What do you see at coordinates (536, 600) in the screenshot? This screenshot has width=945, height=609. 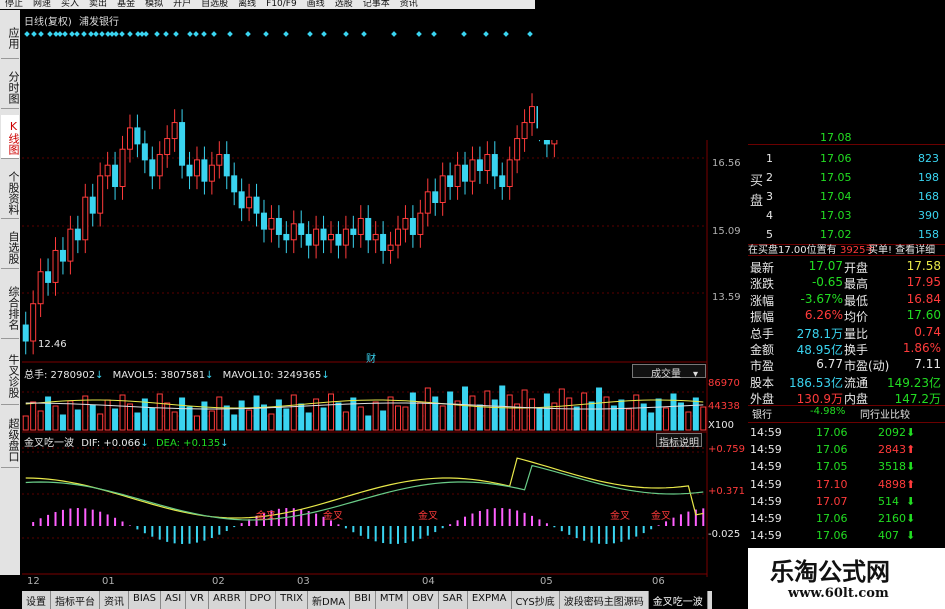 I see `indicator-tab: CYS抄底` at bounding box center [536, 600].